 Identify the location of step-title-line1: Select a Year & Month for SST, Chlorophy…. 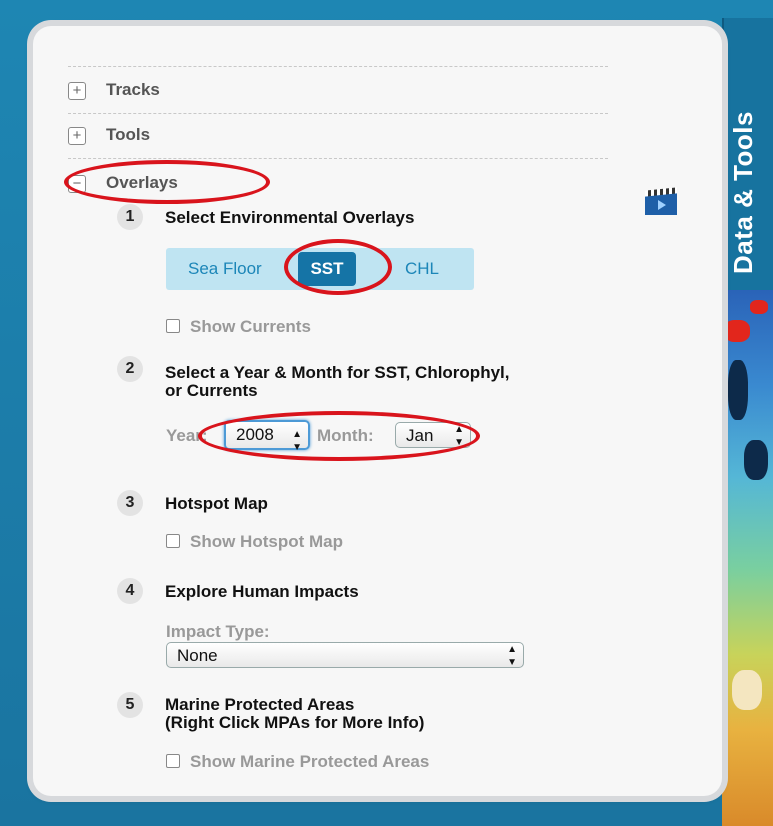
(337, 372).